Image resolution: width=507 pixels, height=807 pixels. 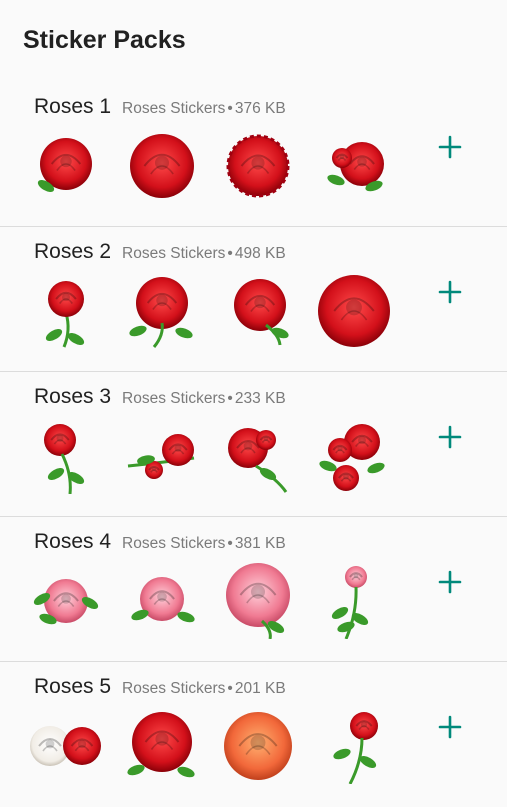 I want to click on dewy-red-rose-sticker, so click(x=162, y=166).